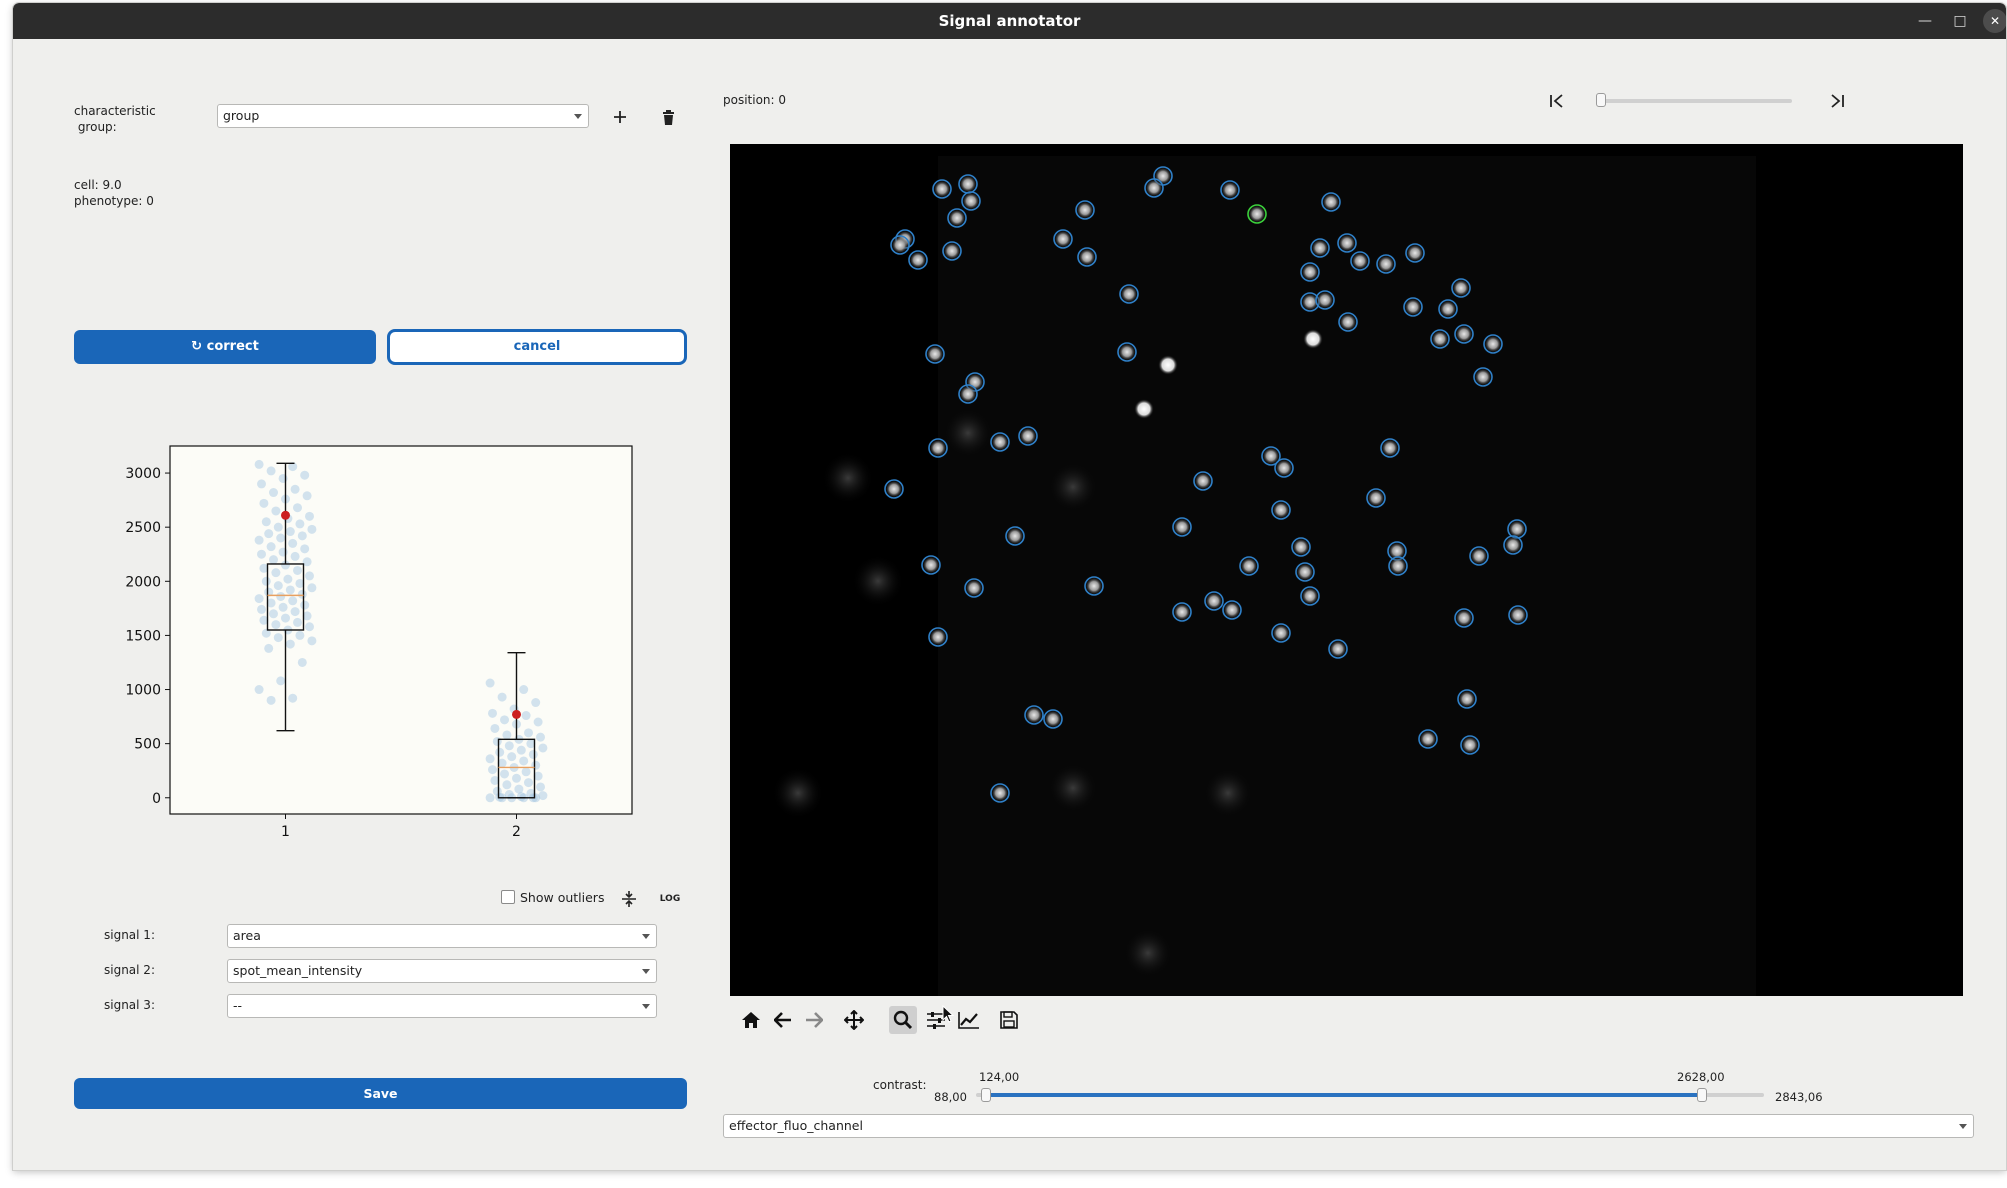 The image size is (2007, 1188). Describe the element at coordinates (442, 1006) in the screenshot. I see `signal-3-select: --` at that location.